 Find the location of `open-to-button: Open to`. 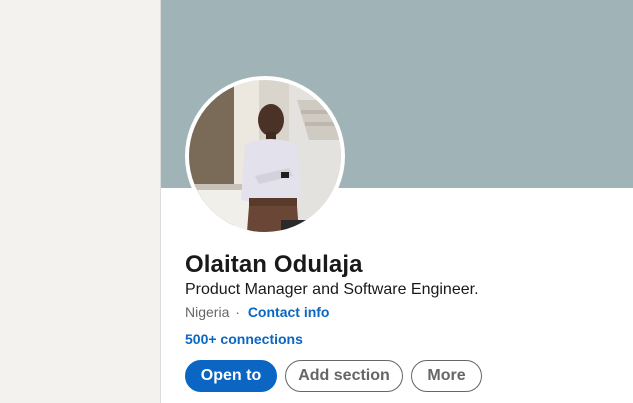

open-to-button: Open to is located at coordinates (231, 376).